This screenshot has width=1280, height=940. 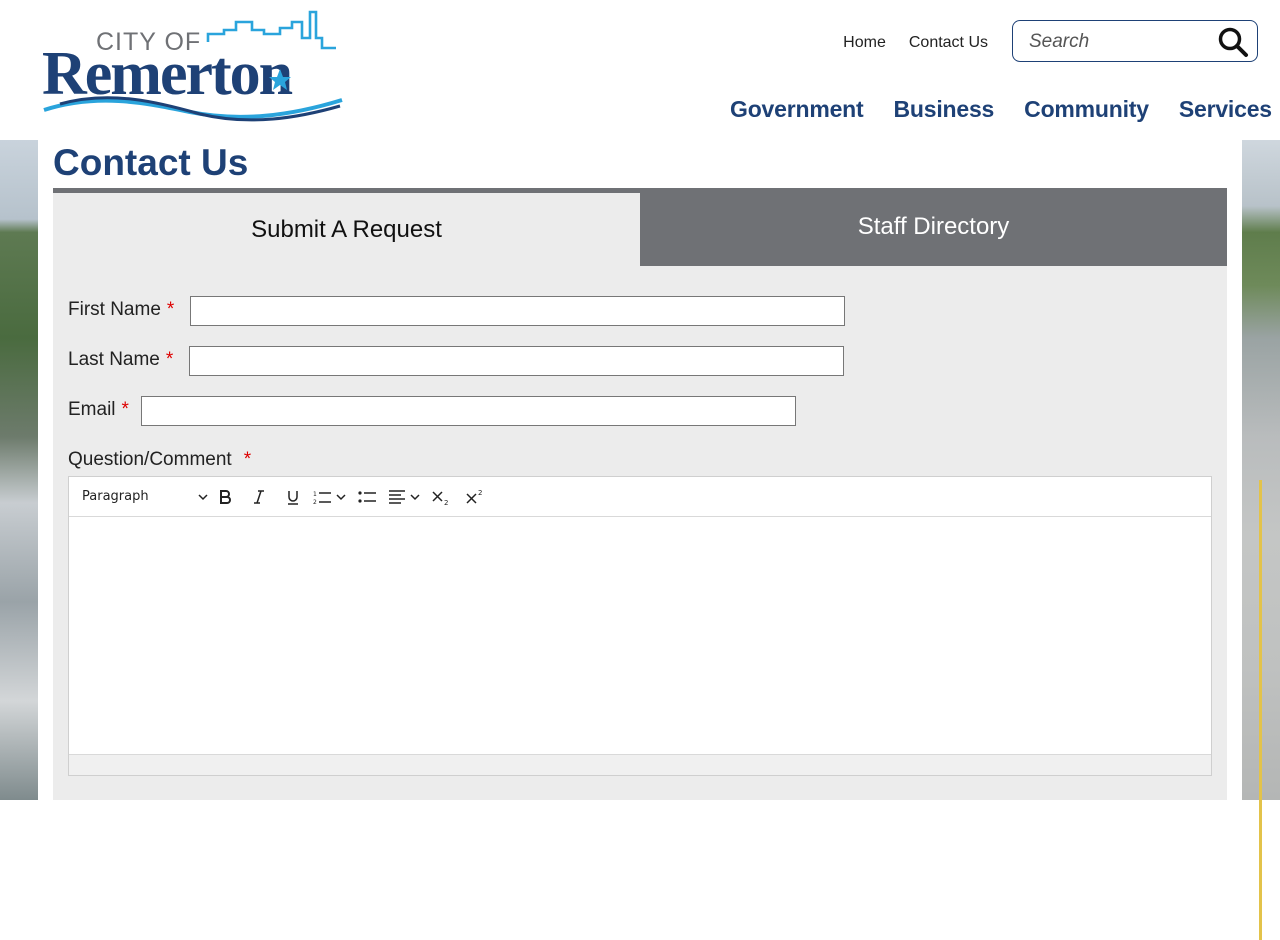 I want to click on email-label: Email *, so click(x=98, y=410).